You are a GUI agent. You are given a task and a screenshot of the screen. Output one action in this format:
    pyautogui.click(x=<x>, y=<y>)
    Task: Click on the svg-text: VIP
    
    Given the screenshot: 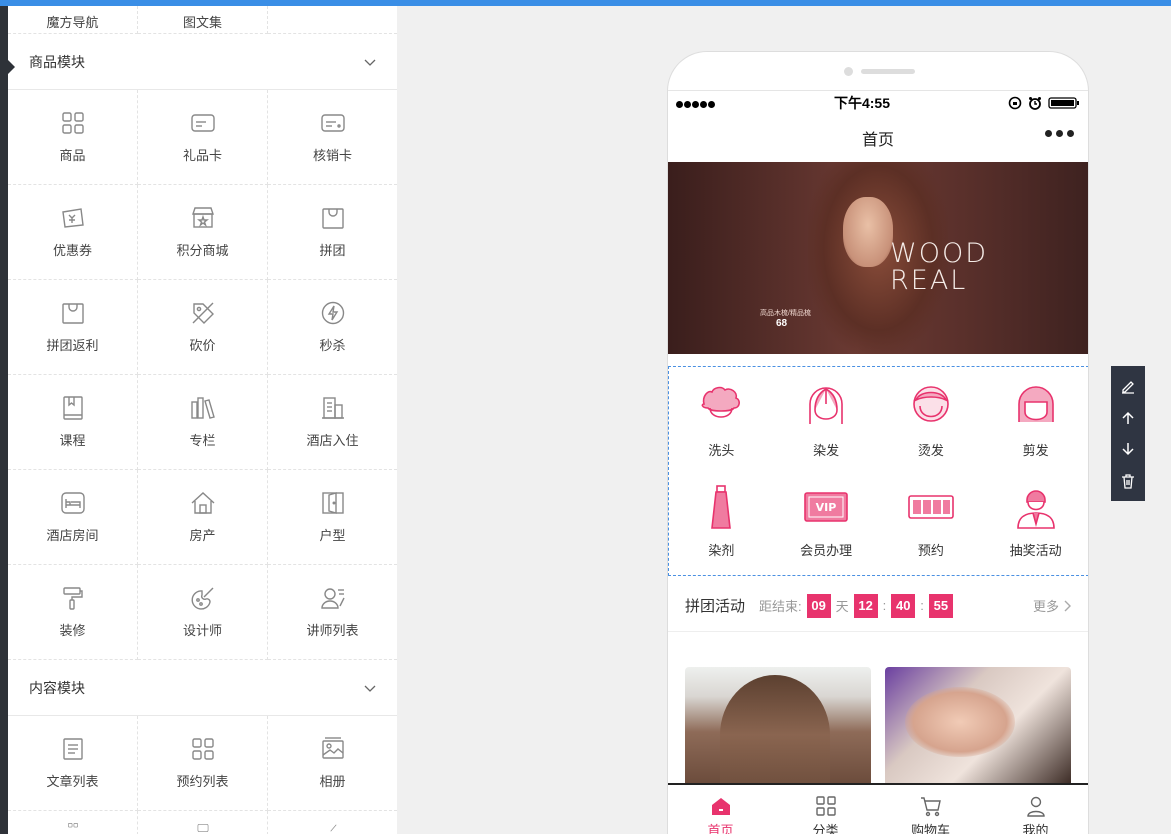 What is the action you would take?
    pyautogui.click(x=826, y=507)
    